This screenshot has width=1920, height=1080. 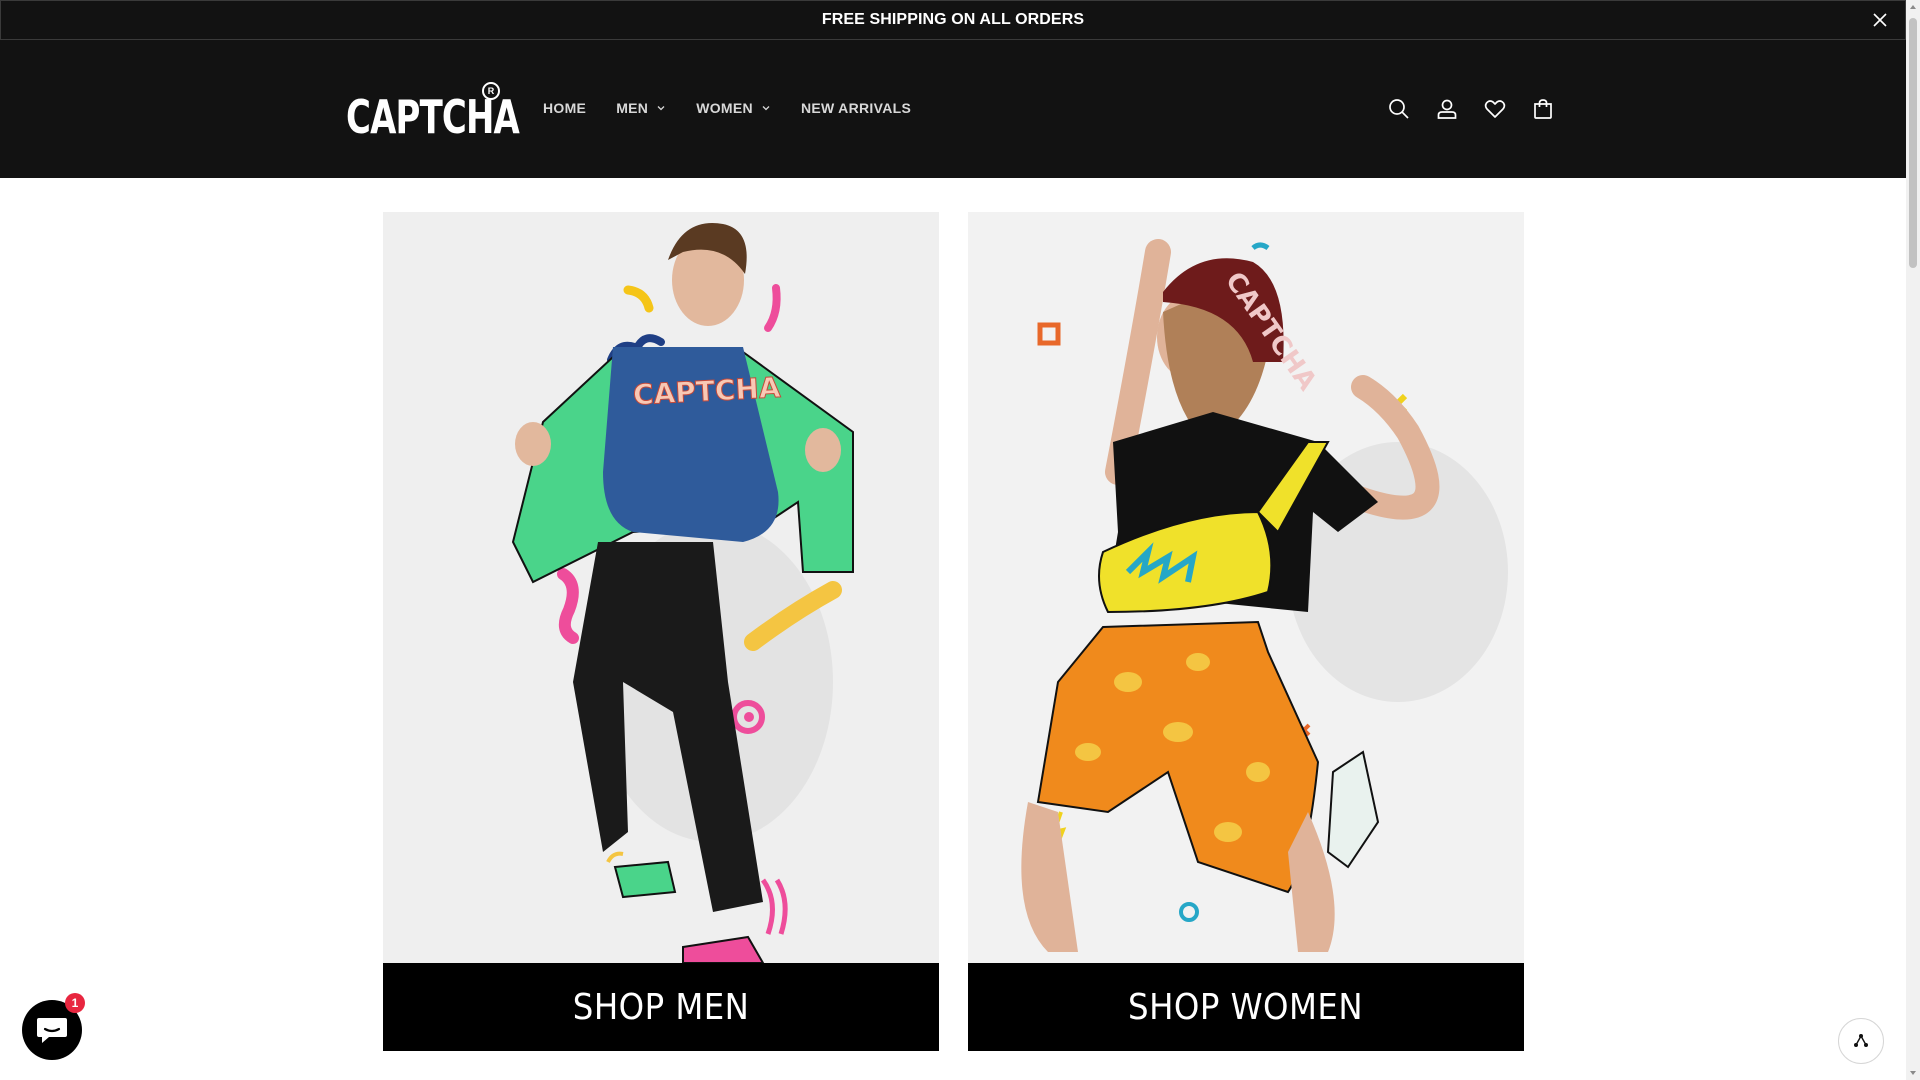 I want to click on header-icons, so click(x=1482, y=109).